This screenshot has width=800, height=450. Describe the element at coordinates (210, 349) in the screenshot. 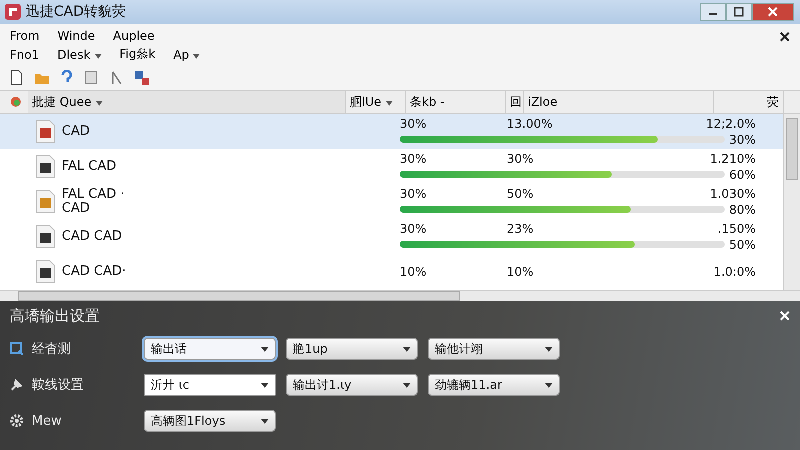

I see `dropdown: 输出话` at that location.